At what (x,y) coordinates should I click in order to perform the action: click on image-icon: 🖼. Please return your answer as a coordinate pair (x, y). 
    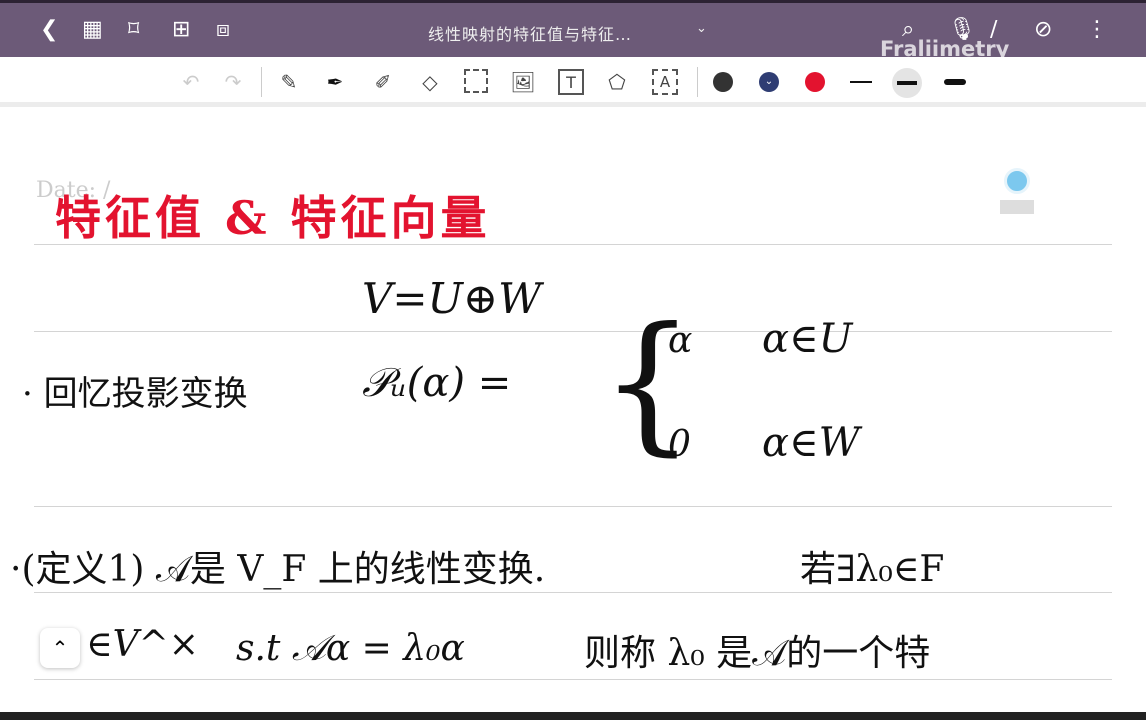
    Looking at the image, I should click on (523, 82).